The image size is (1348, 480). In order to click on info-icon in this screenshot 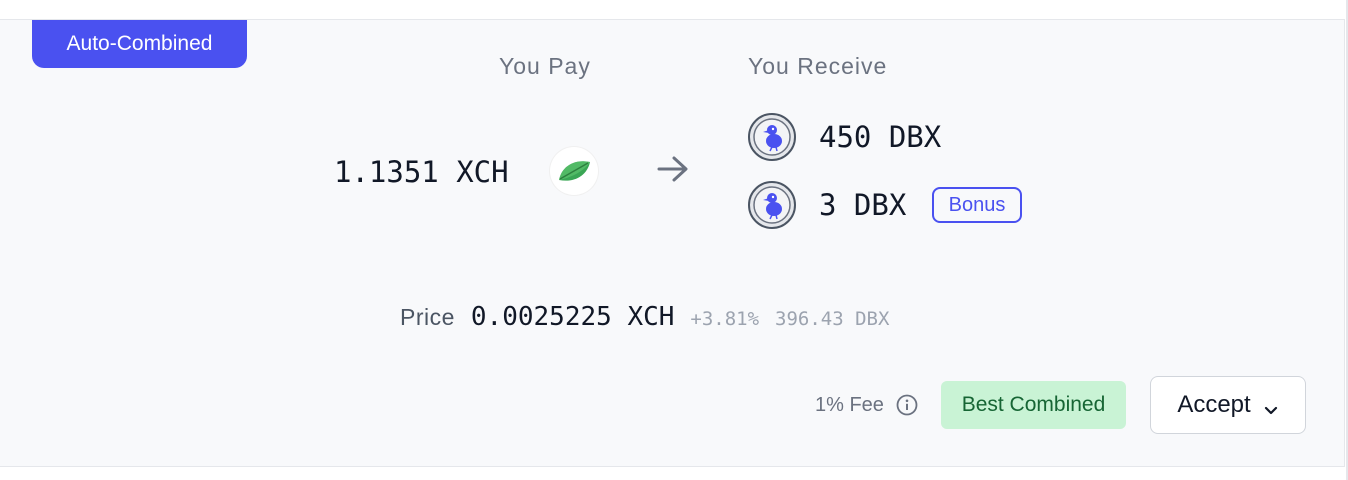, I will do `click(907, 405)`.